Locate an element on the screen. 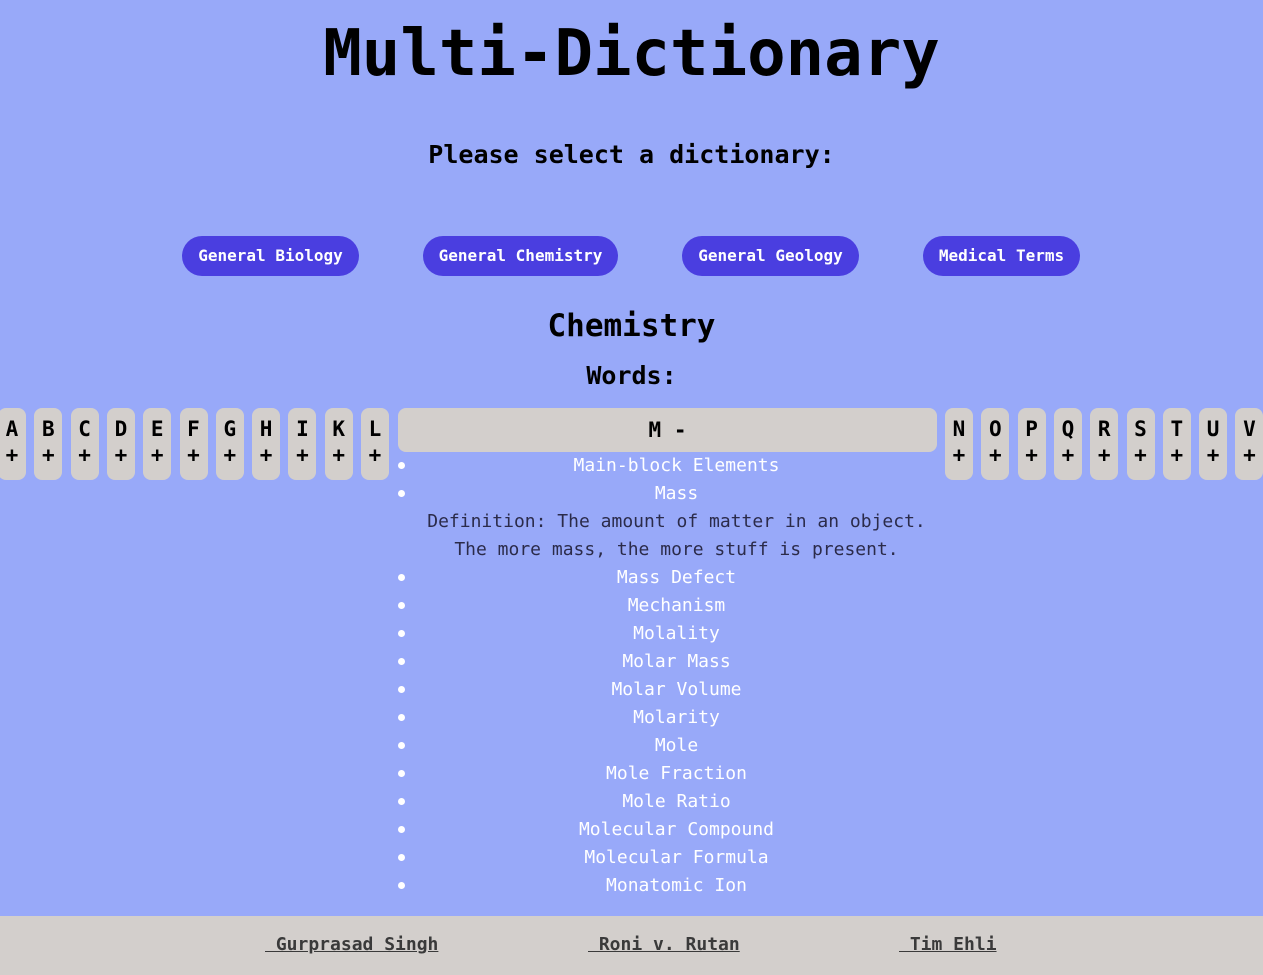 The width and height of the screenshot is (1263, 975). word-link: Mole is located at coordinates (676, 746).